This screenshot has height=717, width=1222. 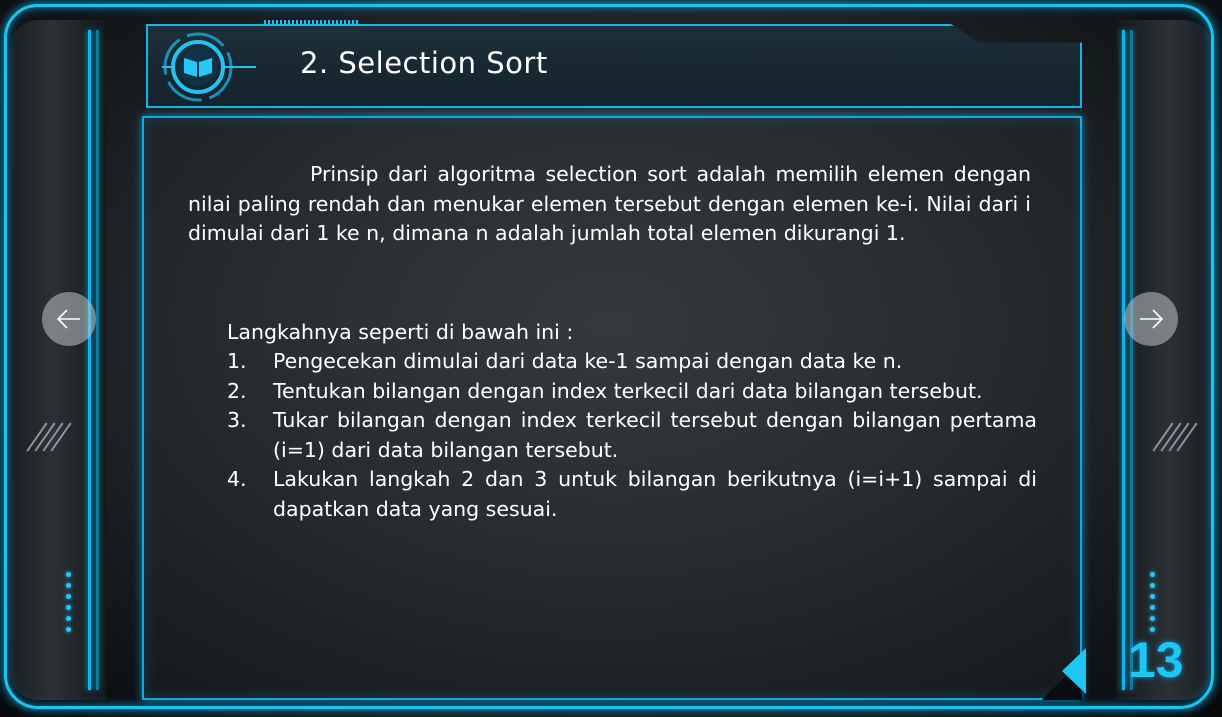 What do you see at coordinates (424, 63) in the screenshot?
I see `slide-title: 2. Selection Sort` at bounding box center [424, 63].